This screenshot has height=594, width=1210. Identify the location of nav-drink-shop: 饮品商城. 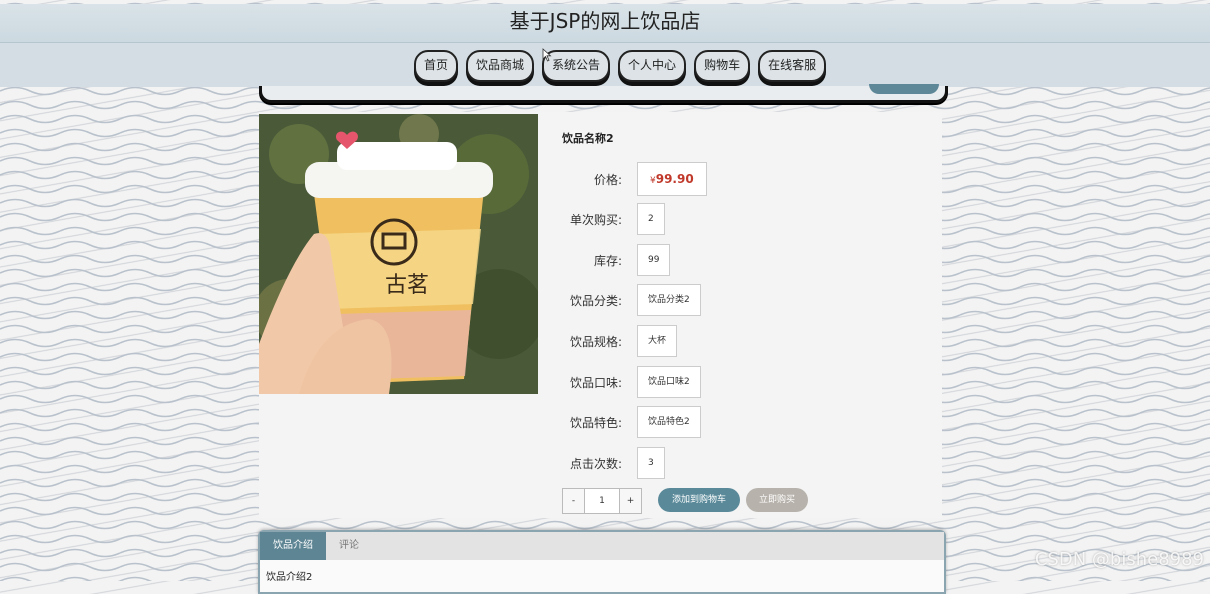
(500, 66).